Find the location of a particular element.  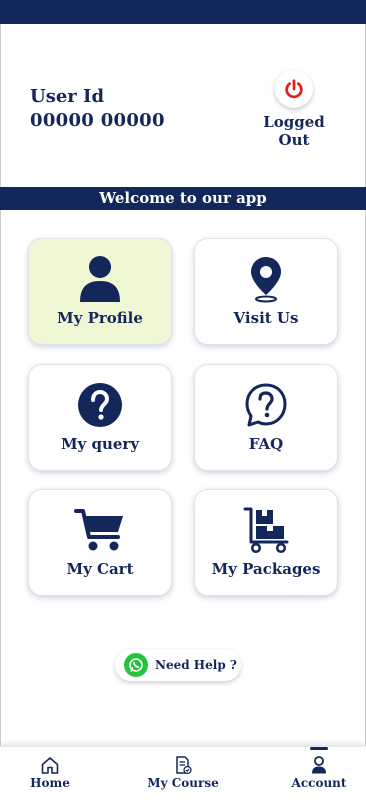

nav-home: Home is located at coordinates (50, 778).